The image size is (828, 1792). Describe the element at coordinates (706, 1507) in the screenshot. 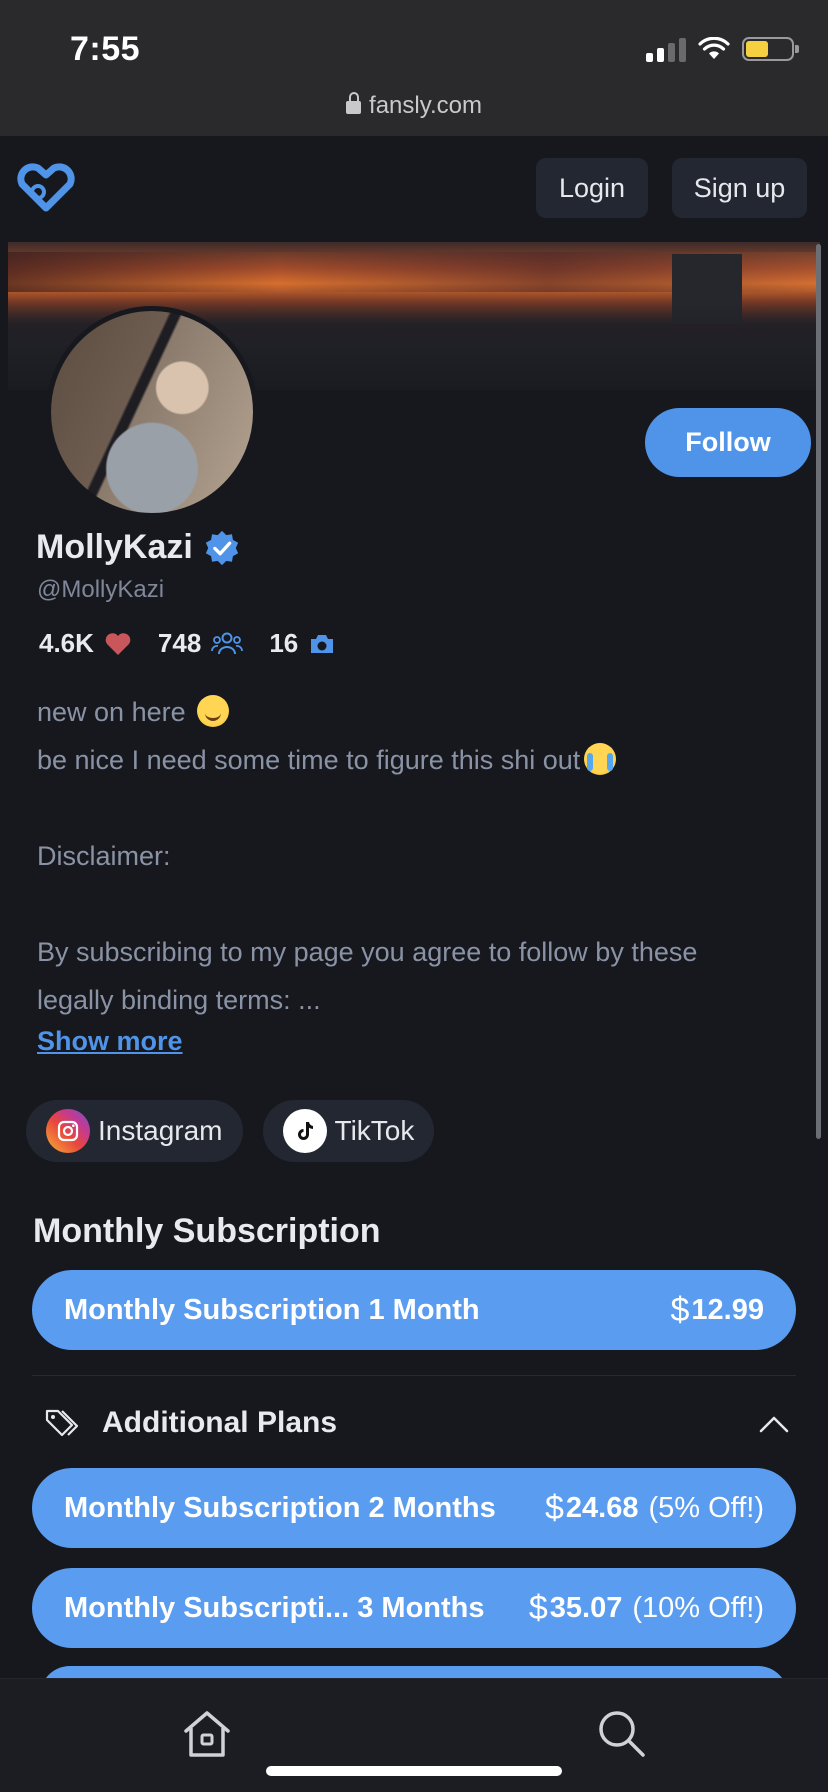

I see `plan-discount: (5% Off!)` at that location.